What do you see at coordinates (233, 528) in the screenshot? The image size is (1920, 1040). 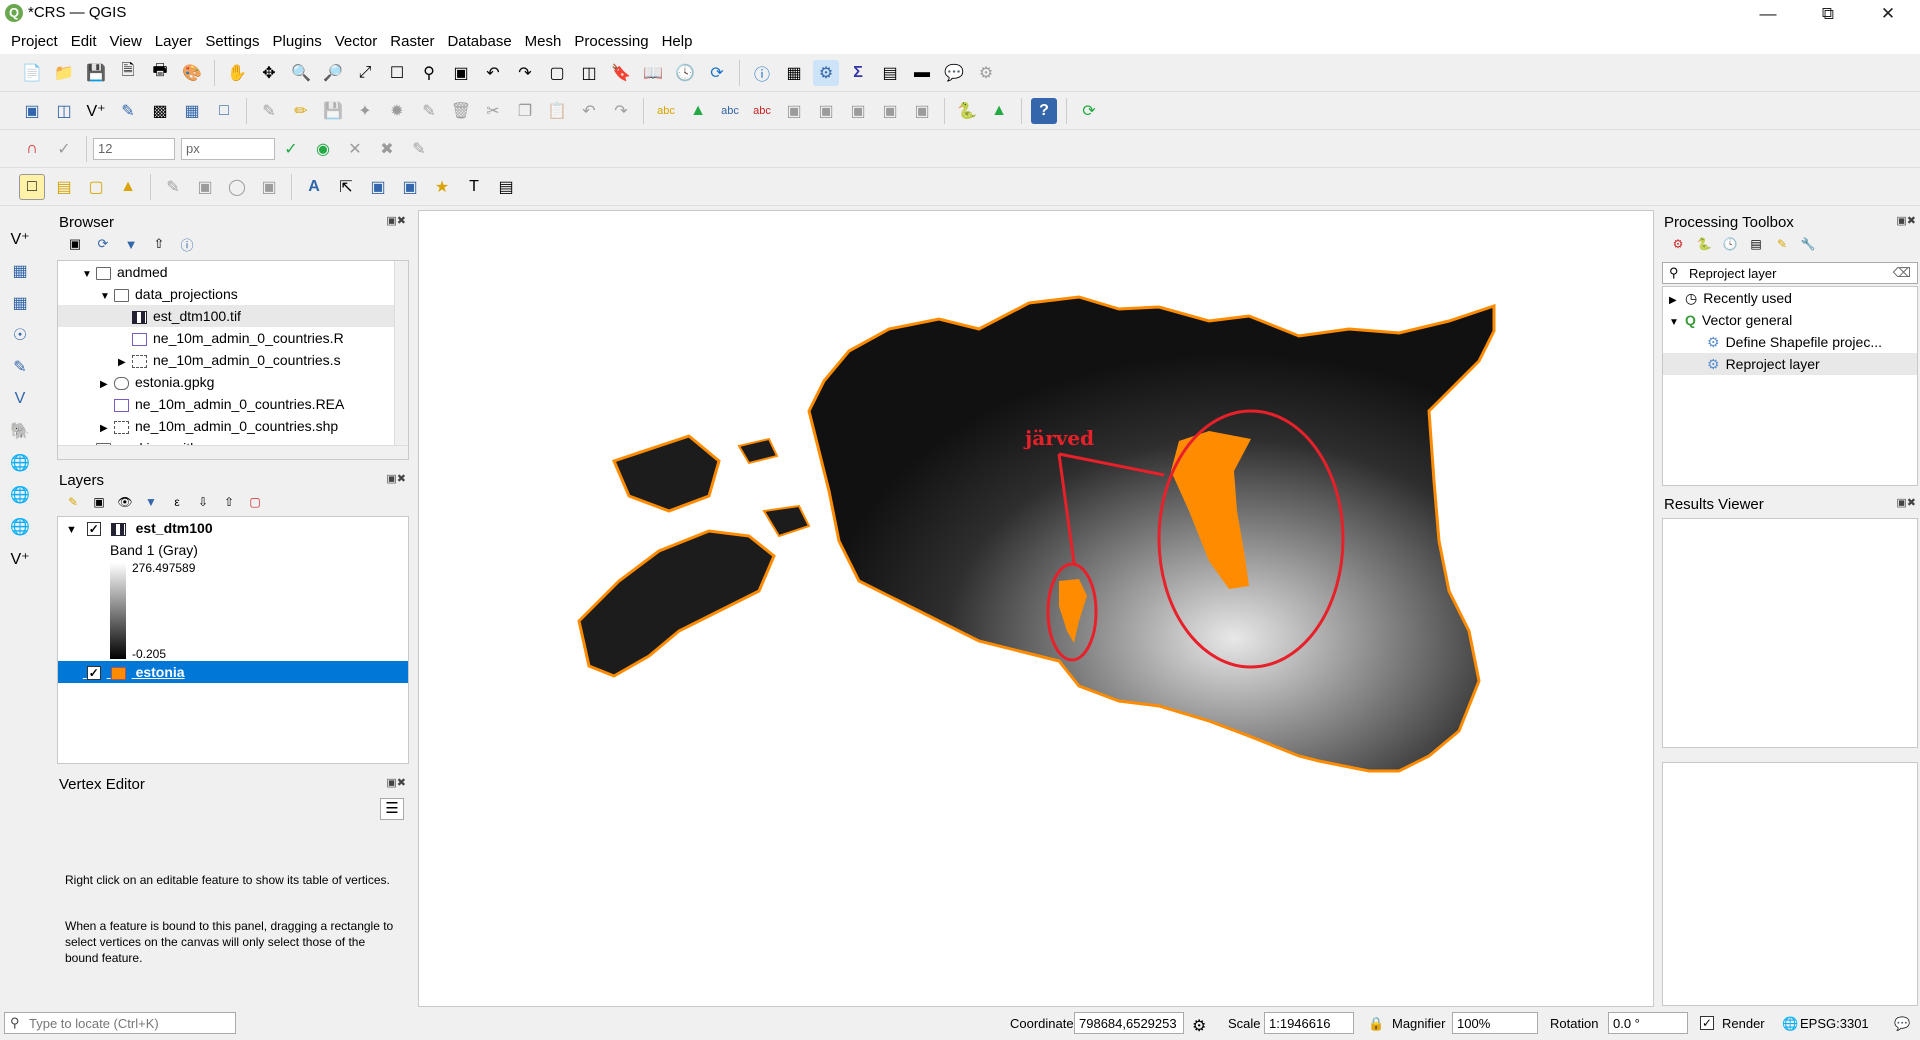 I see `layer-row-raster: ▼ ✓ est_dtm100` at bounding box center [233, 528].